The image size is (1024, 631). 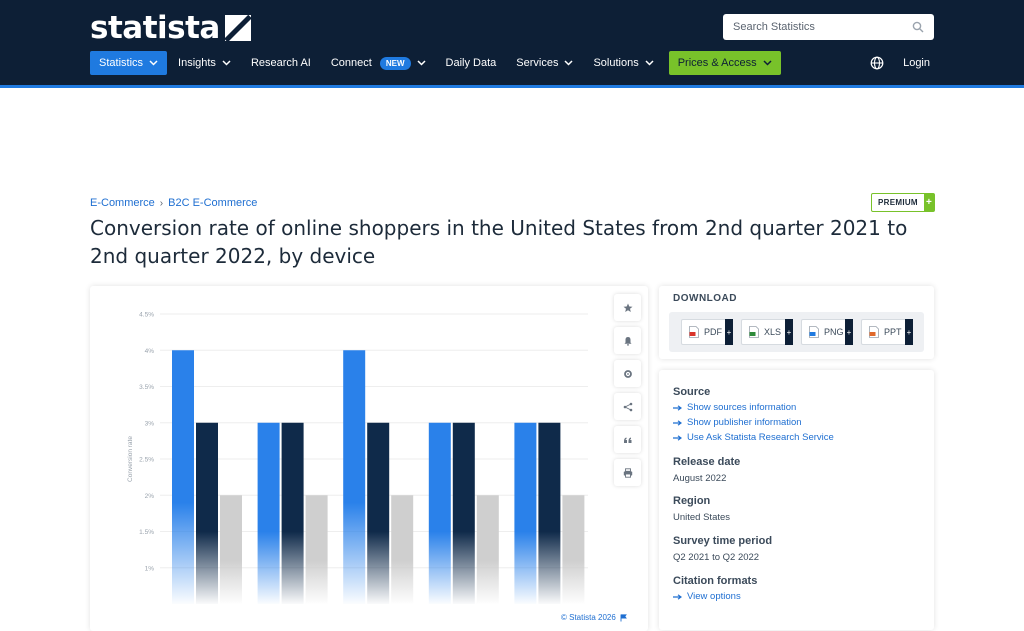 What do you see at coordinates (898, 202) in the screenshot?
I see `premium-label: PREMIUM` at bounding box center [898, 202].